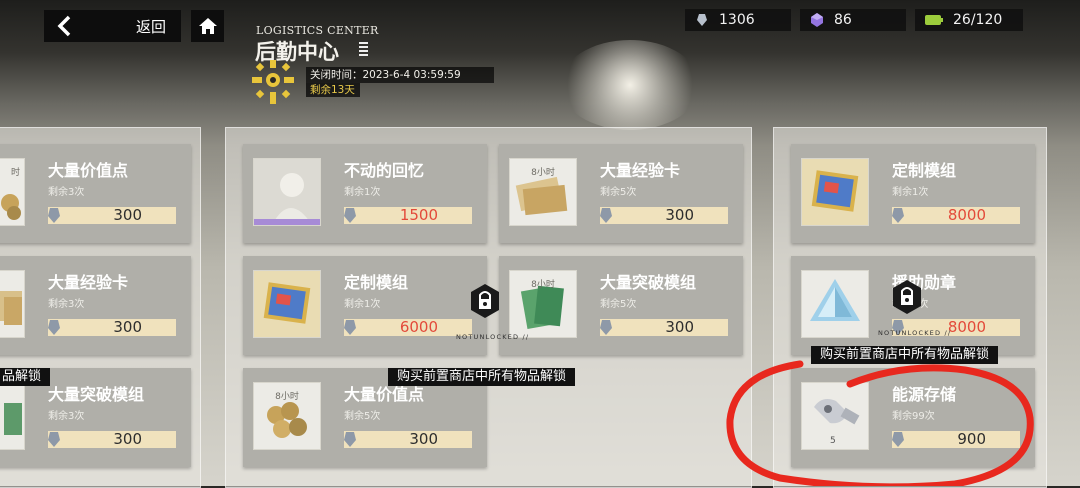  Describe the element at coordinates (880, 423) in the screenshot. I see `red-circle-annotation` at that location.